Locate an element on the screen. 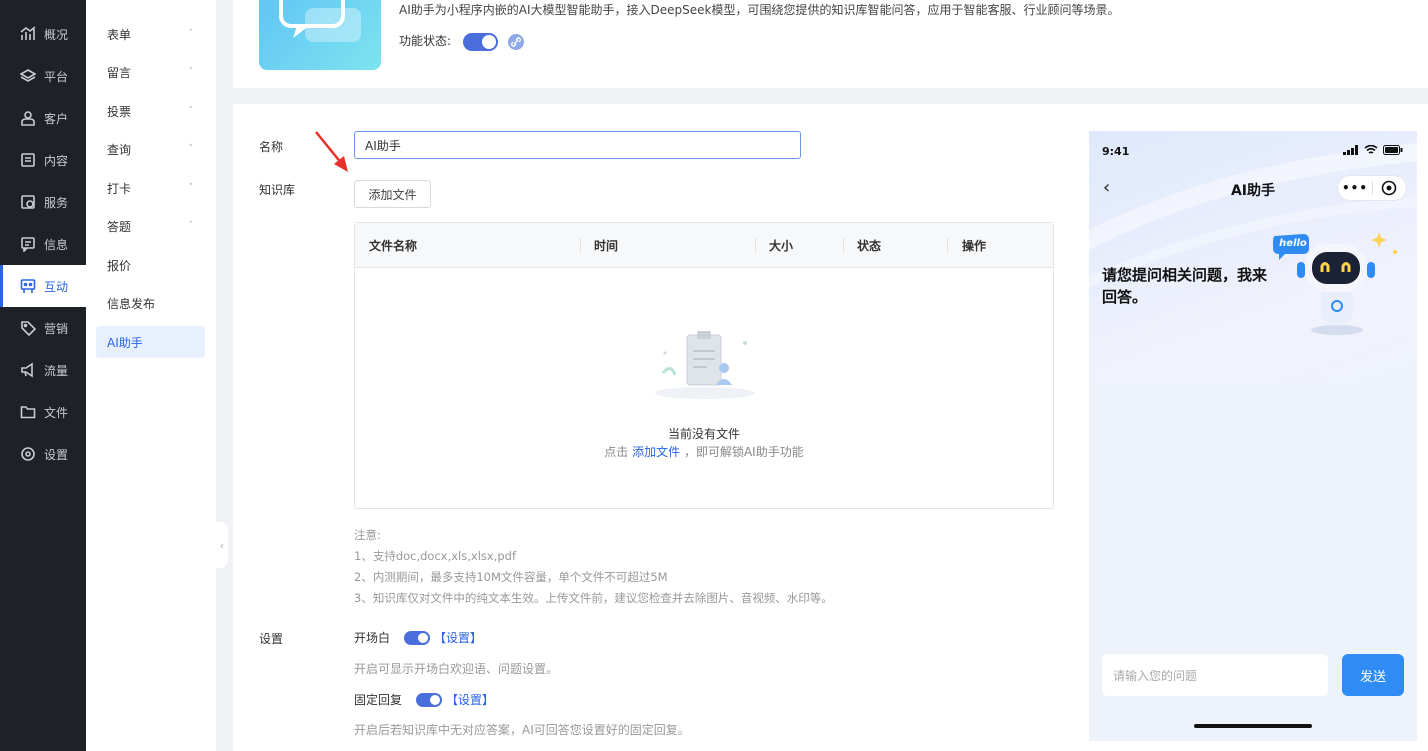 The width and height of the screenshot is (1428, 751). setting-label: 开场白 is located at coordinates (372, 638).